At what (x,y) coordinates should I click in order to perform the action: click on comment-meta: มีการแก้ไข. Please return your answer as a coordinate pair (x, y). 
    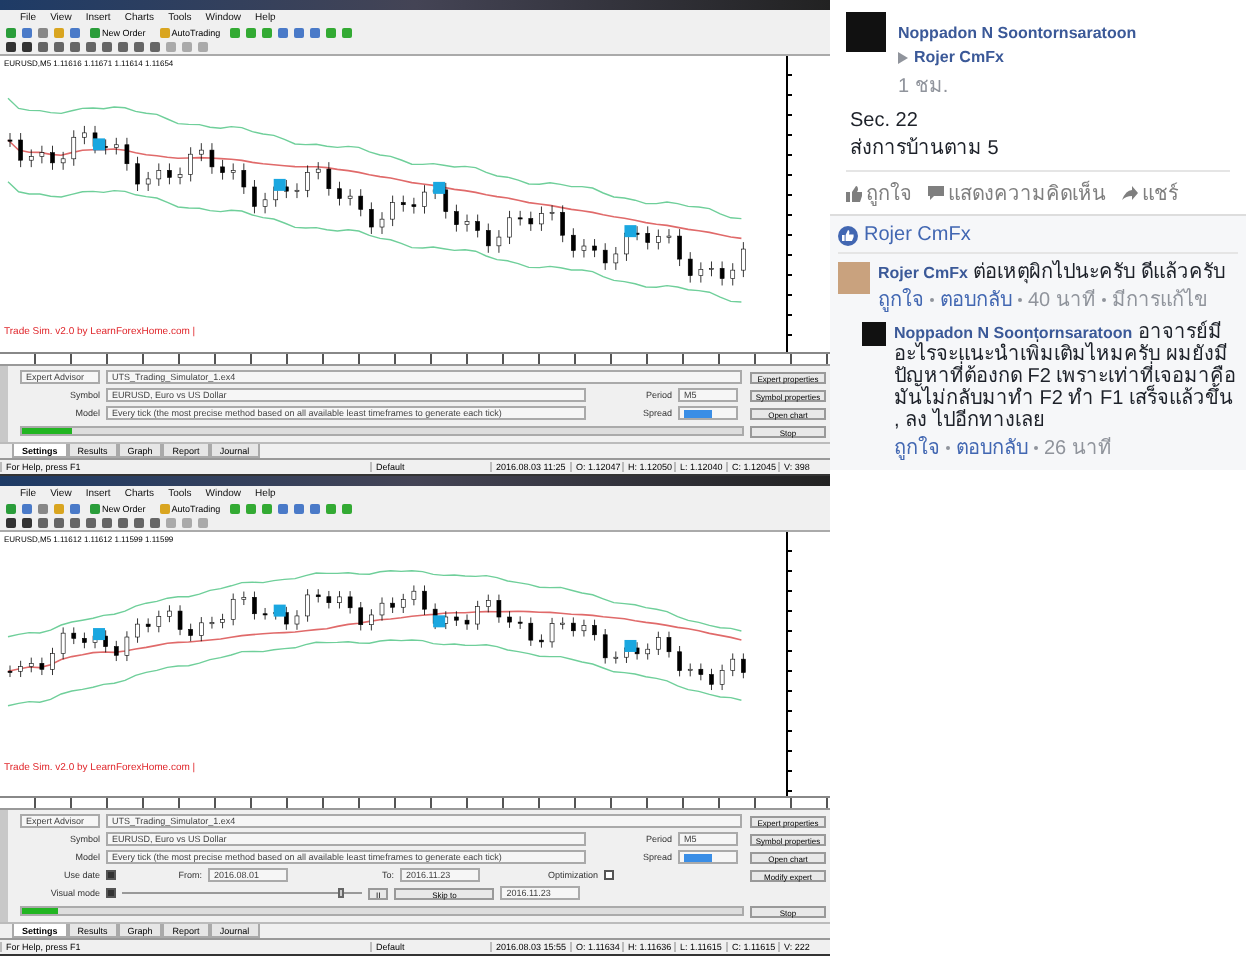
    Looking at the image, I should click on (1159, 300).